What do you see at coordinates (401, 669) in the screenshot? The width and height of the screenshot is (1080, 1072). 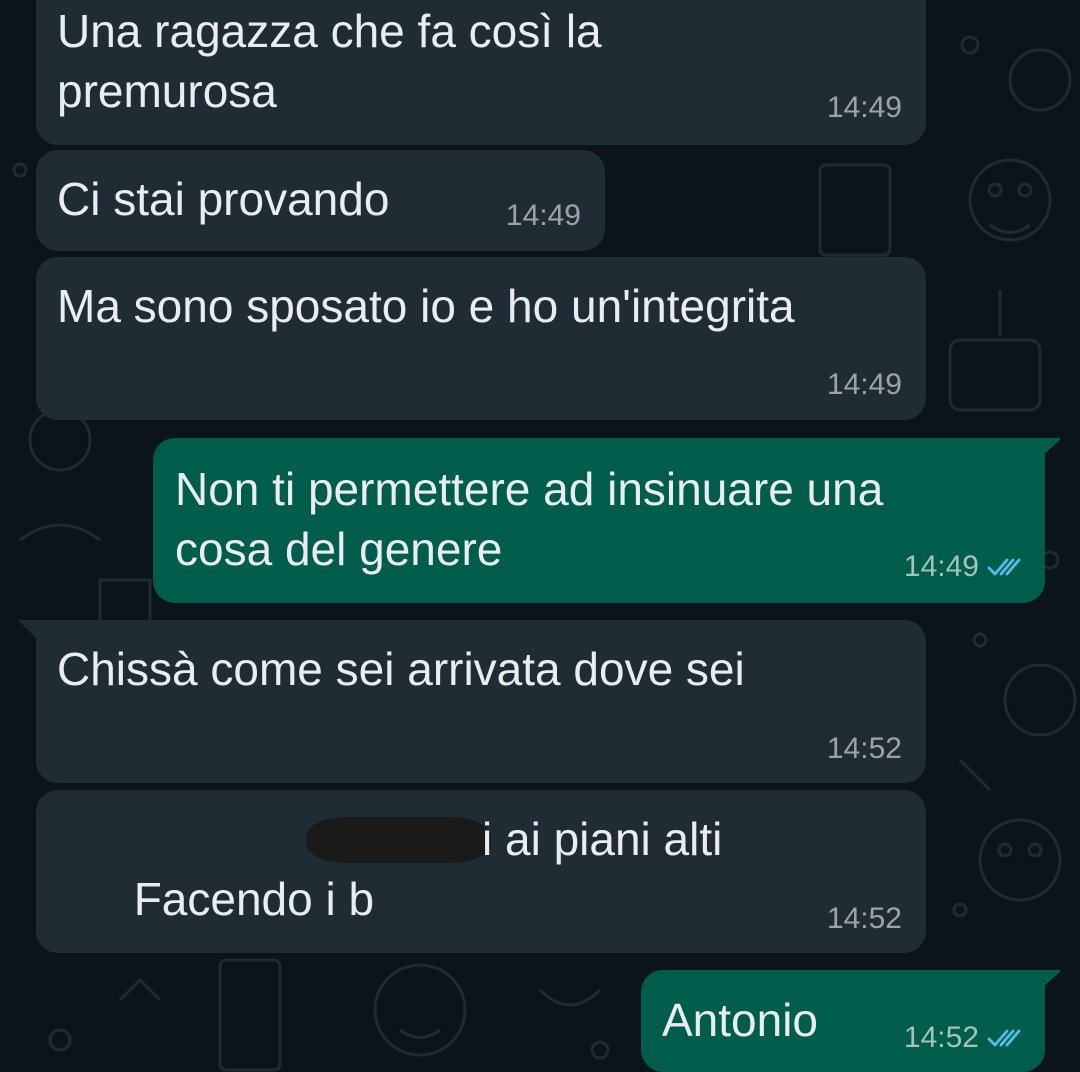 I see `message-text: Chissà come sei arrivata dove sei` at bounding box center [401, 669].